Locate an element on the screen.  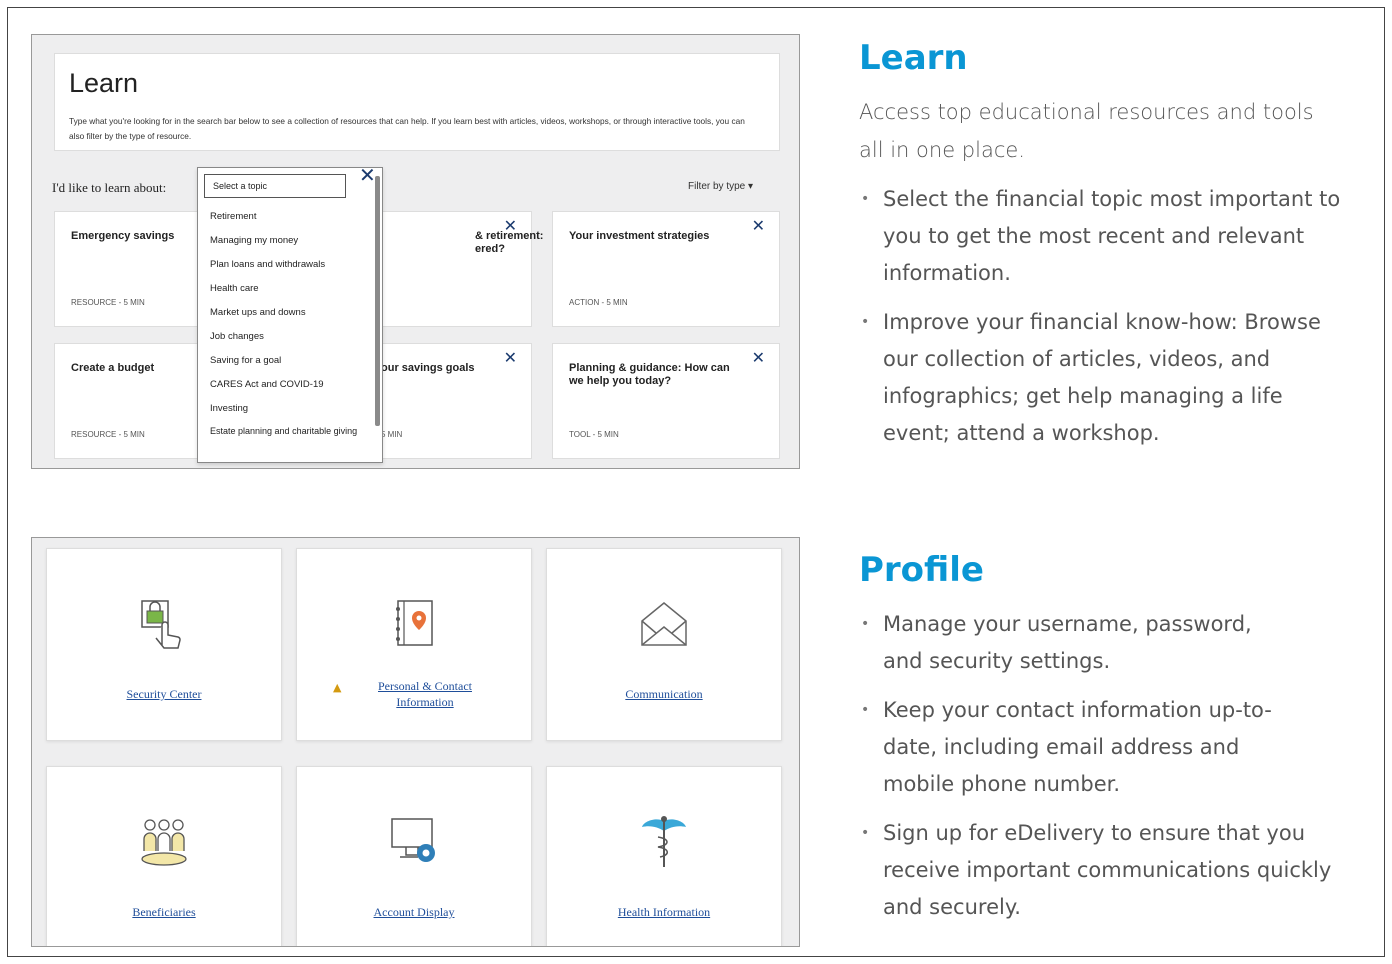
topic-option: Plan loans and withdrawals is located at coordinates (290, 270).